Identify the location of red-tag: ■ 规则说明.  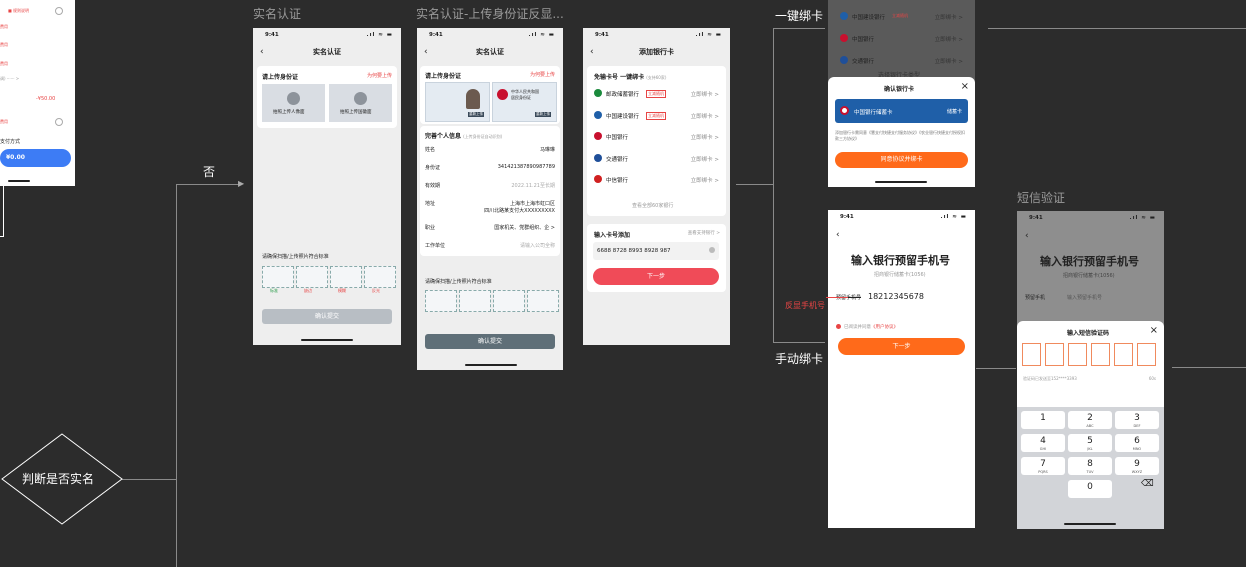
(19, 10).